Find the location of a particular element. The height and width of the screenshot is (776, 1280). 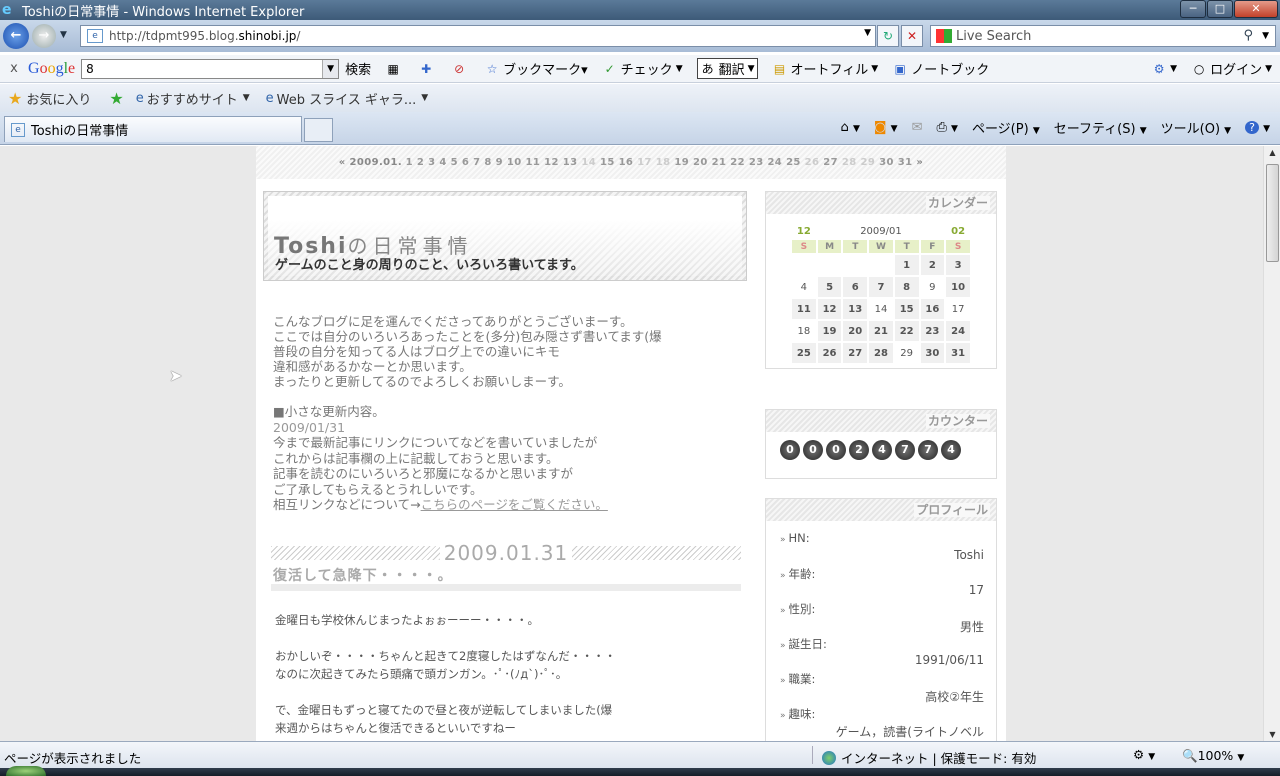

date-nav-day: 15 is located at coordinates (609, 162).